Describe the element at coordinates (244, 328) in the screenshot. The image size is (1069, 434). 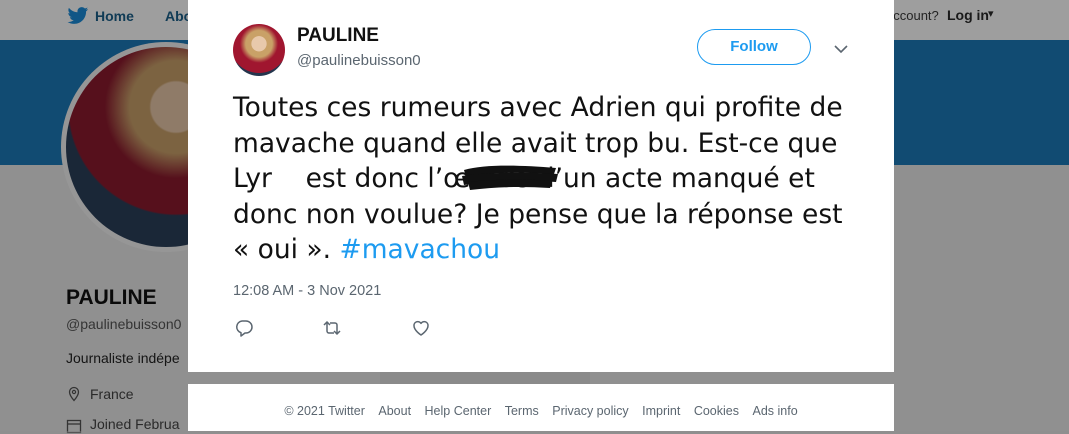
I see `reply-icon` at that location.